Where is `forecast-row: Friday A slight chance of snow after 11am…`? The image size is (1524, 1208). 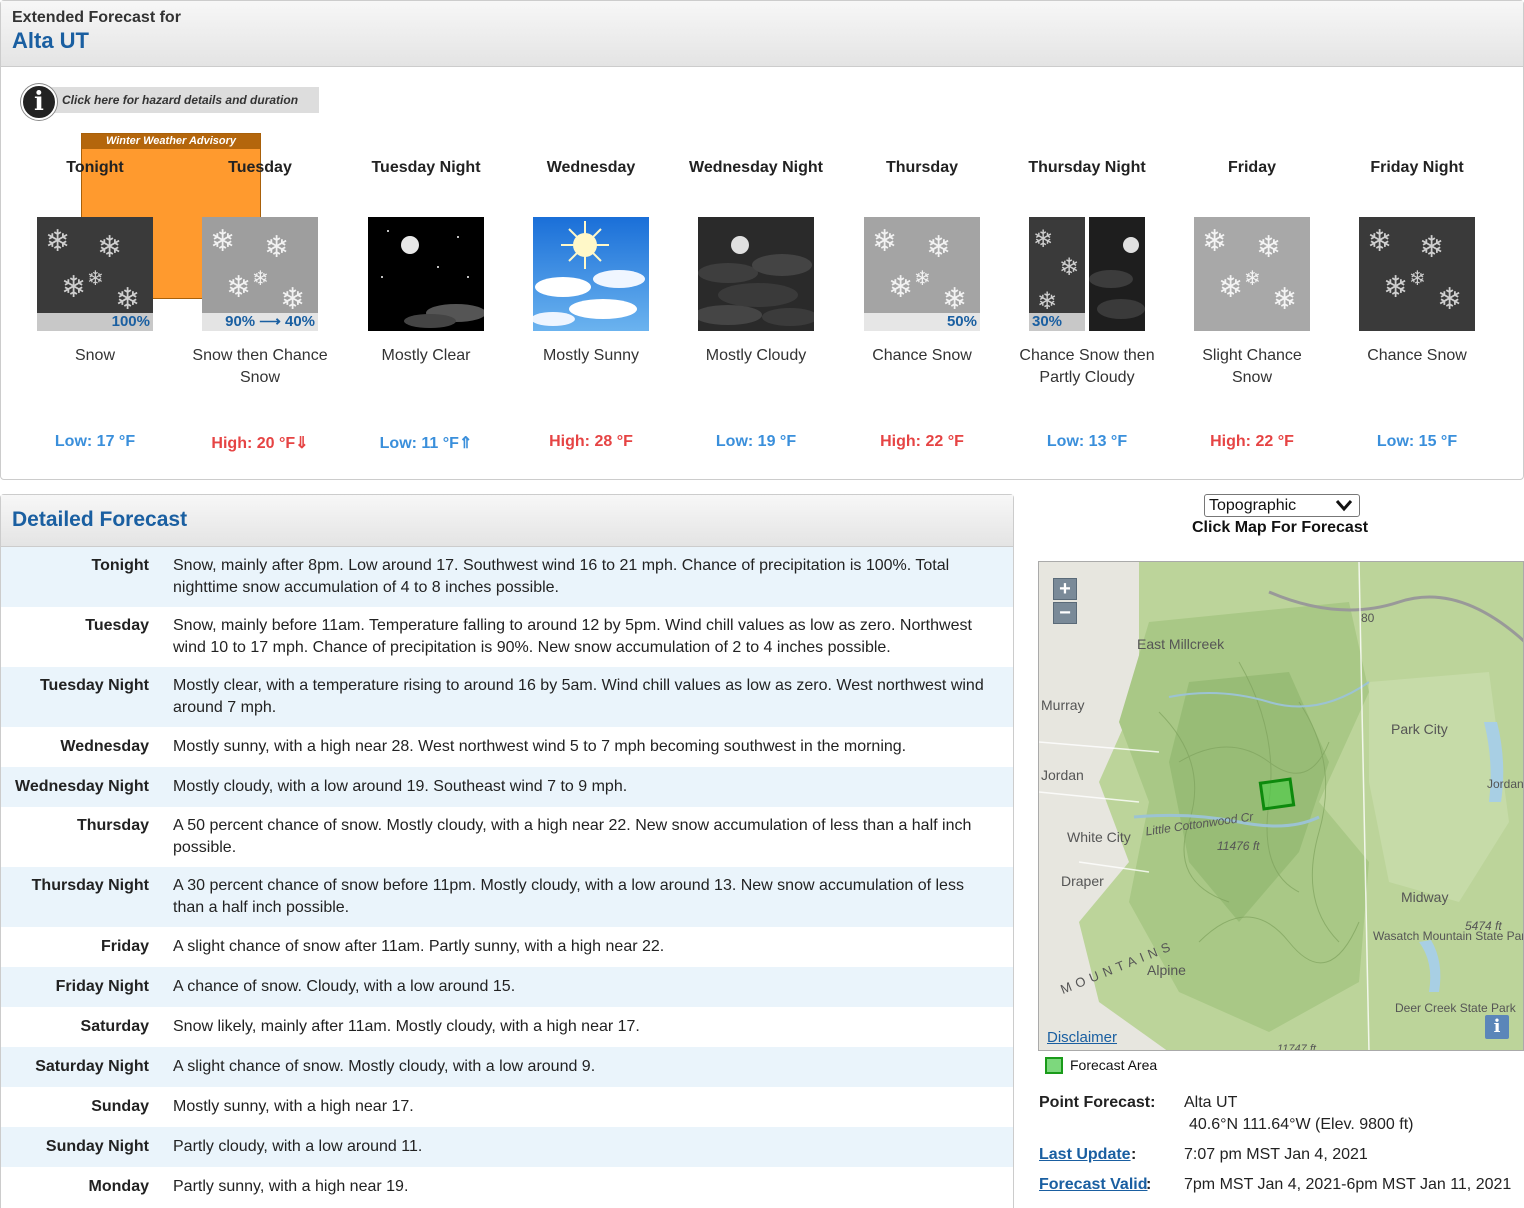 forecast-row: Friday A slight chance of snow after 11am… is located at coordinates (507, 947).